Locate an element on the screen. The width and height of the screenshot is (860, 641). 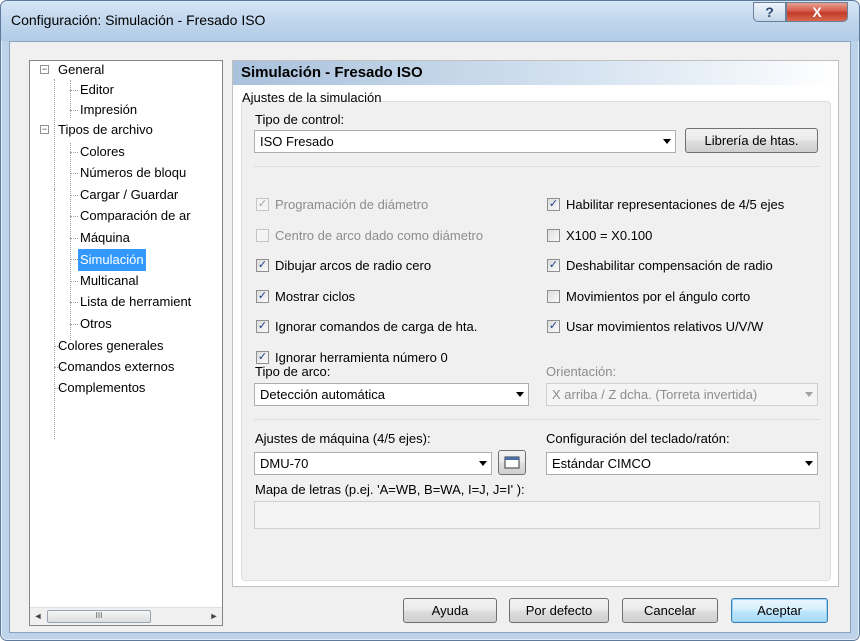
orientation-select: X arriba / Z dcha. (Torreta invertida) is located at coordinates (682, 394).